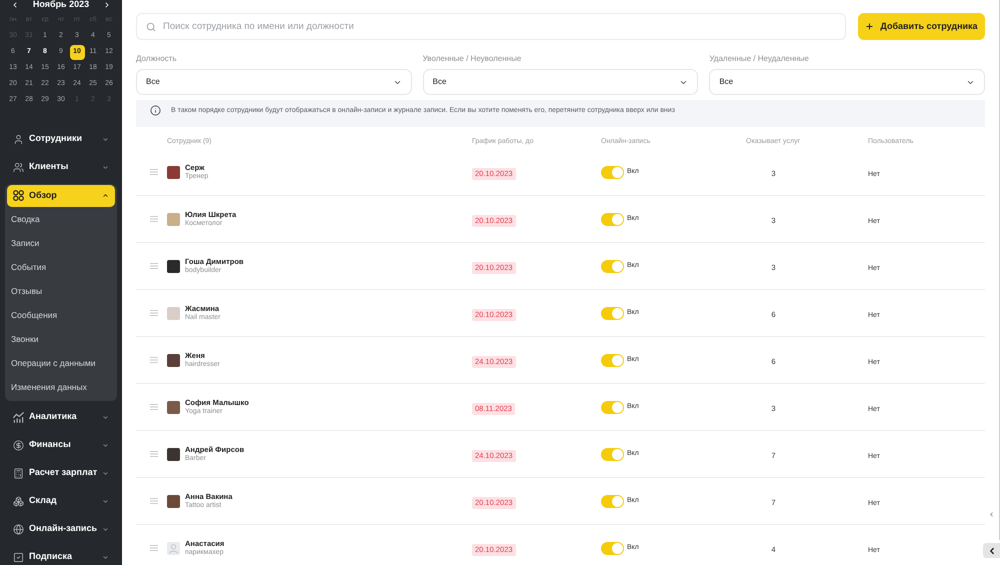 The image size is (1000, 565). What do you see at coordinates (18, 139) in the screenshot?
I see `user-icon` at bounding box center [18, 139].